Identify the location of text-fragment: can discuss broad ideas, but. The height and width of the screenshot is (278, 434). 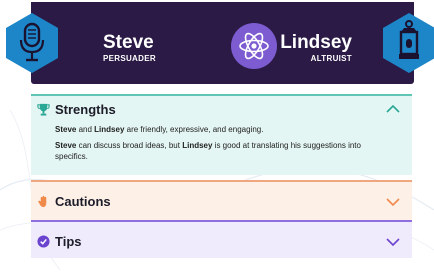
(129, 145).